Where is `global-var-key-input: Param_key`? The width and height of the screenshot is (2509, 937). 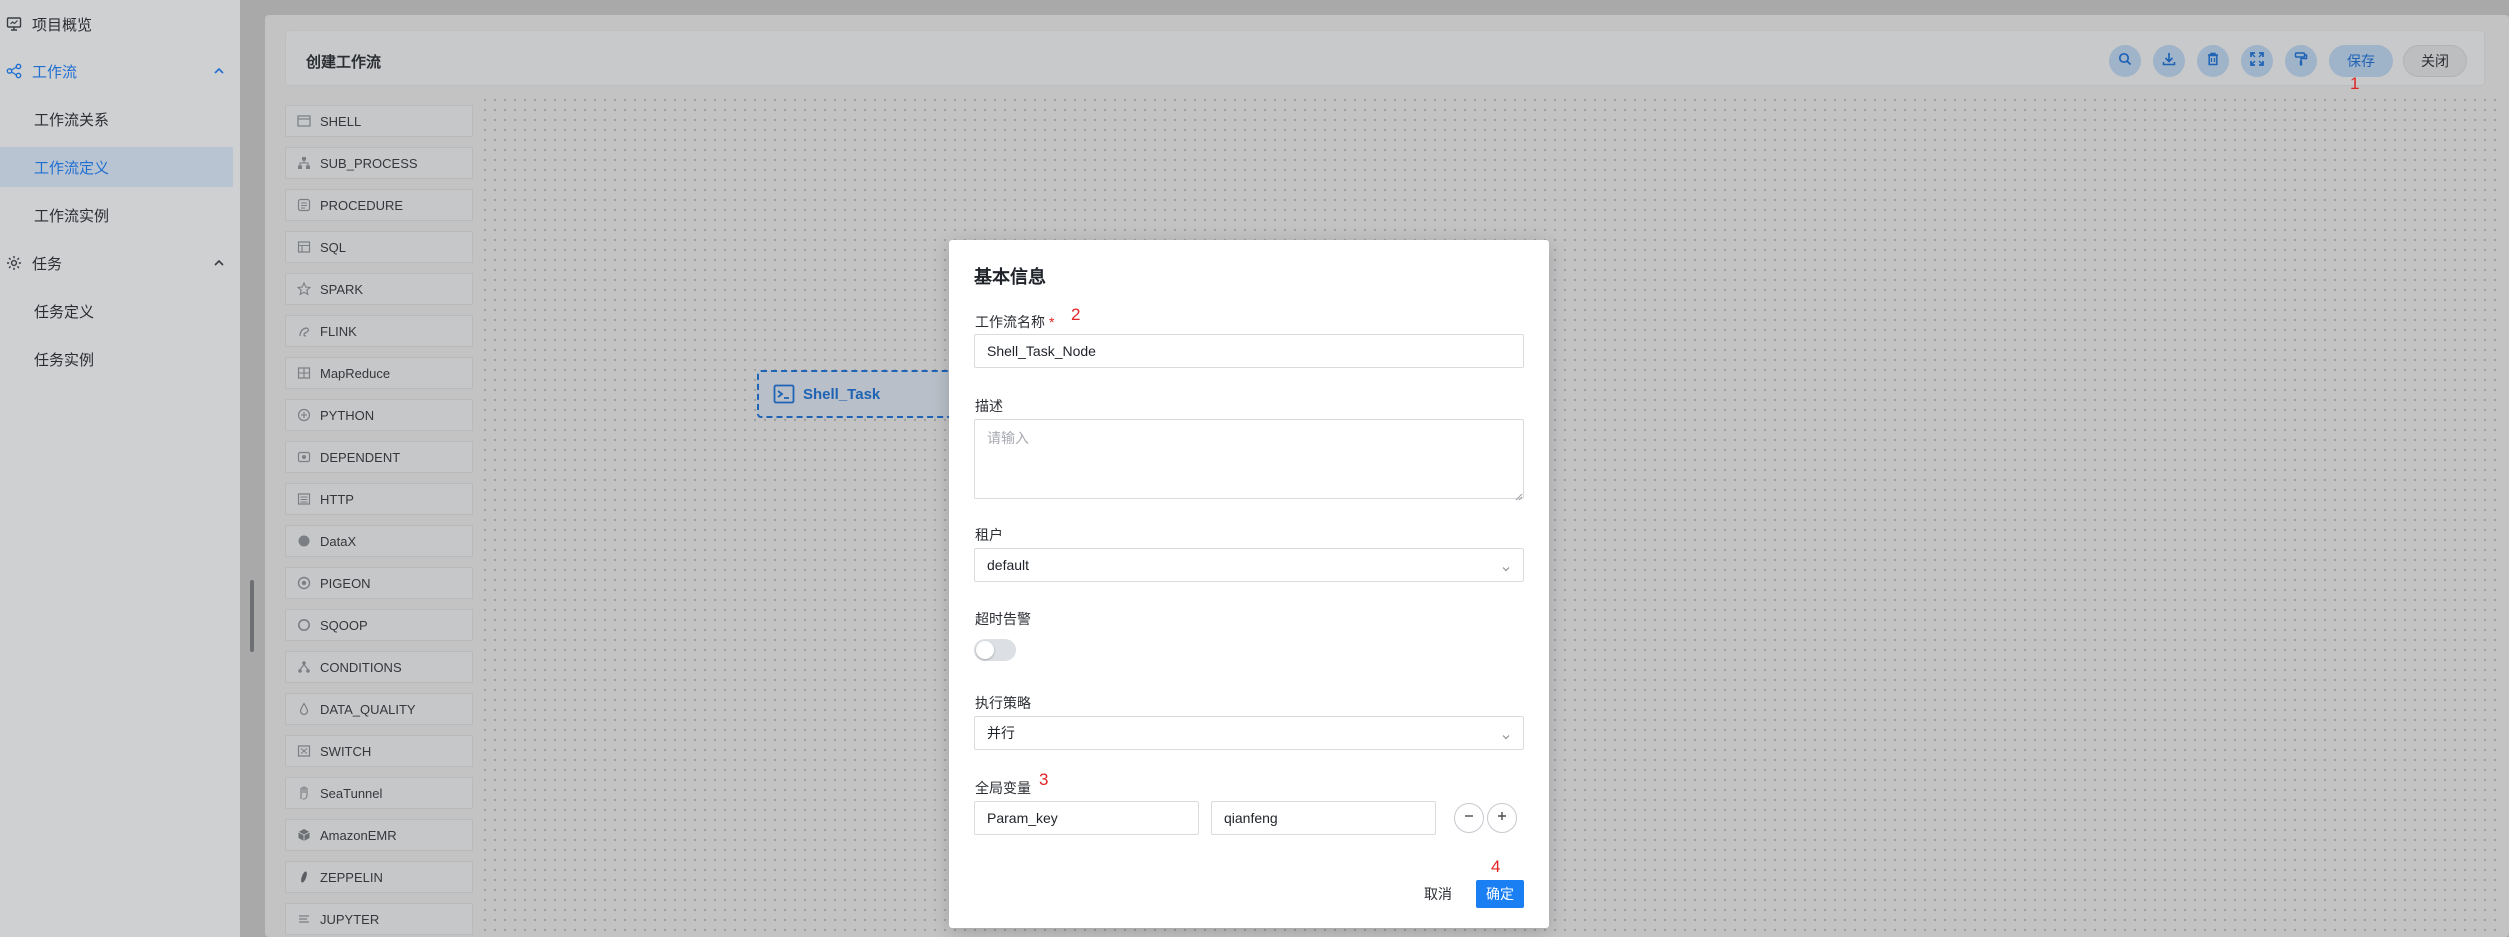
global-var-key-input: Param_key is located at coordinates (1086, 818).